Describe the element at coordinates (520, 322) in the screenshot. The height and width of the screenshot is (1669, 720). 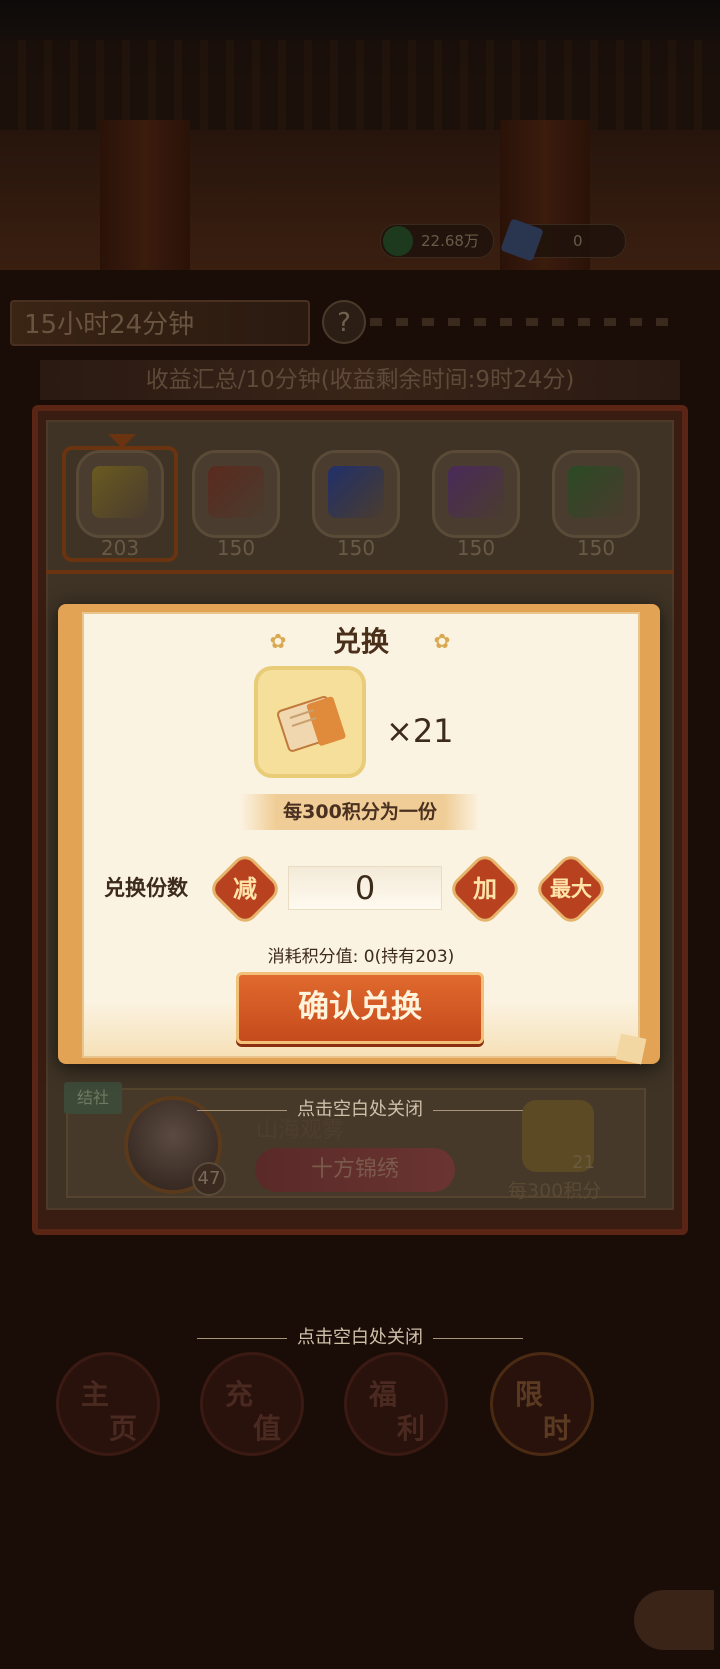
I see `progress-dots` at that location.